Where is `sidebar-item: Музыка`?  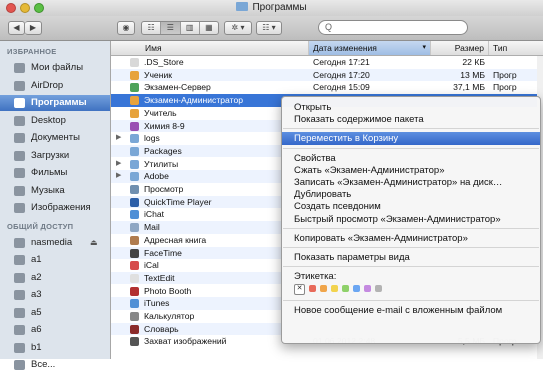
sidebar-item: Музыка is located at coordinates (55, 191).